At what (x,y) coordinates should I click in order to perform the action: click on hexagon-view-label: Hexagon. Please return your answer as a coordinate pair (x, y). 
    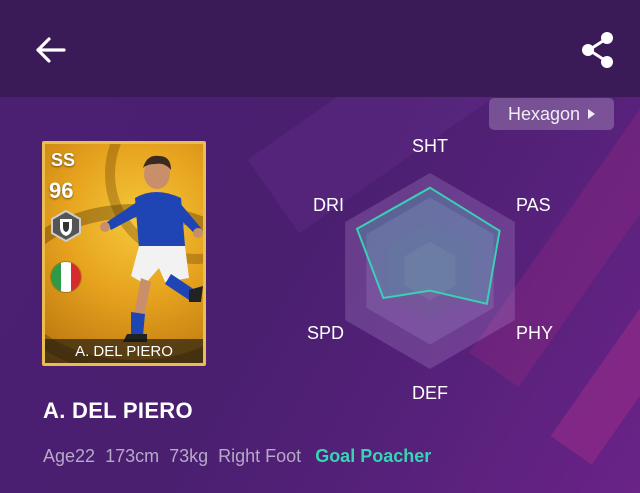
    Looking at the image, I should click on (544, 113).